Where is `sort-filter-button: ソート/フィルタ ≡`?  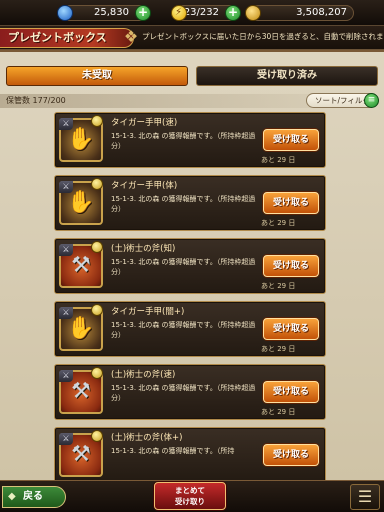 sort-filter-button: ソート/フィルタ ≡ is located at coordinates (342, 100).